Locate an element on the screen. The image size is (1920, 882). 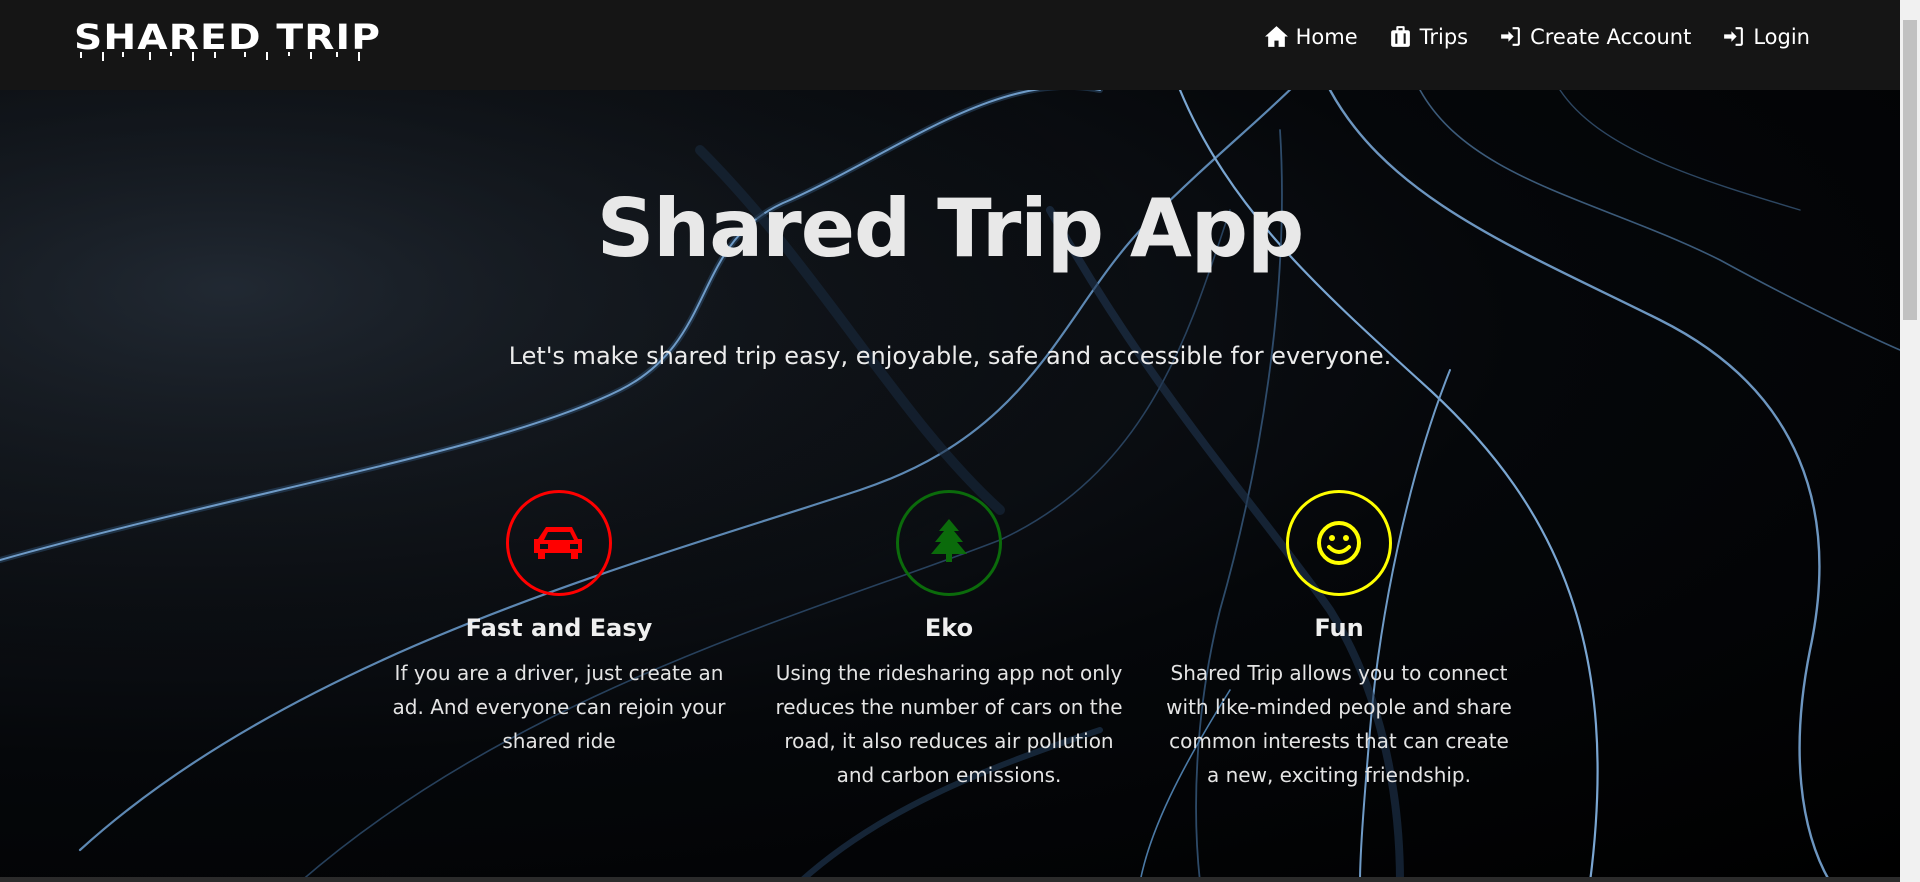
suitcase-icon is located at coordinates (1400, 36).